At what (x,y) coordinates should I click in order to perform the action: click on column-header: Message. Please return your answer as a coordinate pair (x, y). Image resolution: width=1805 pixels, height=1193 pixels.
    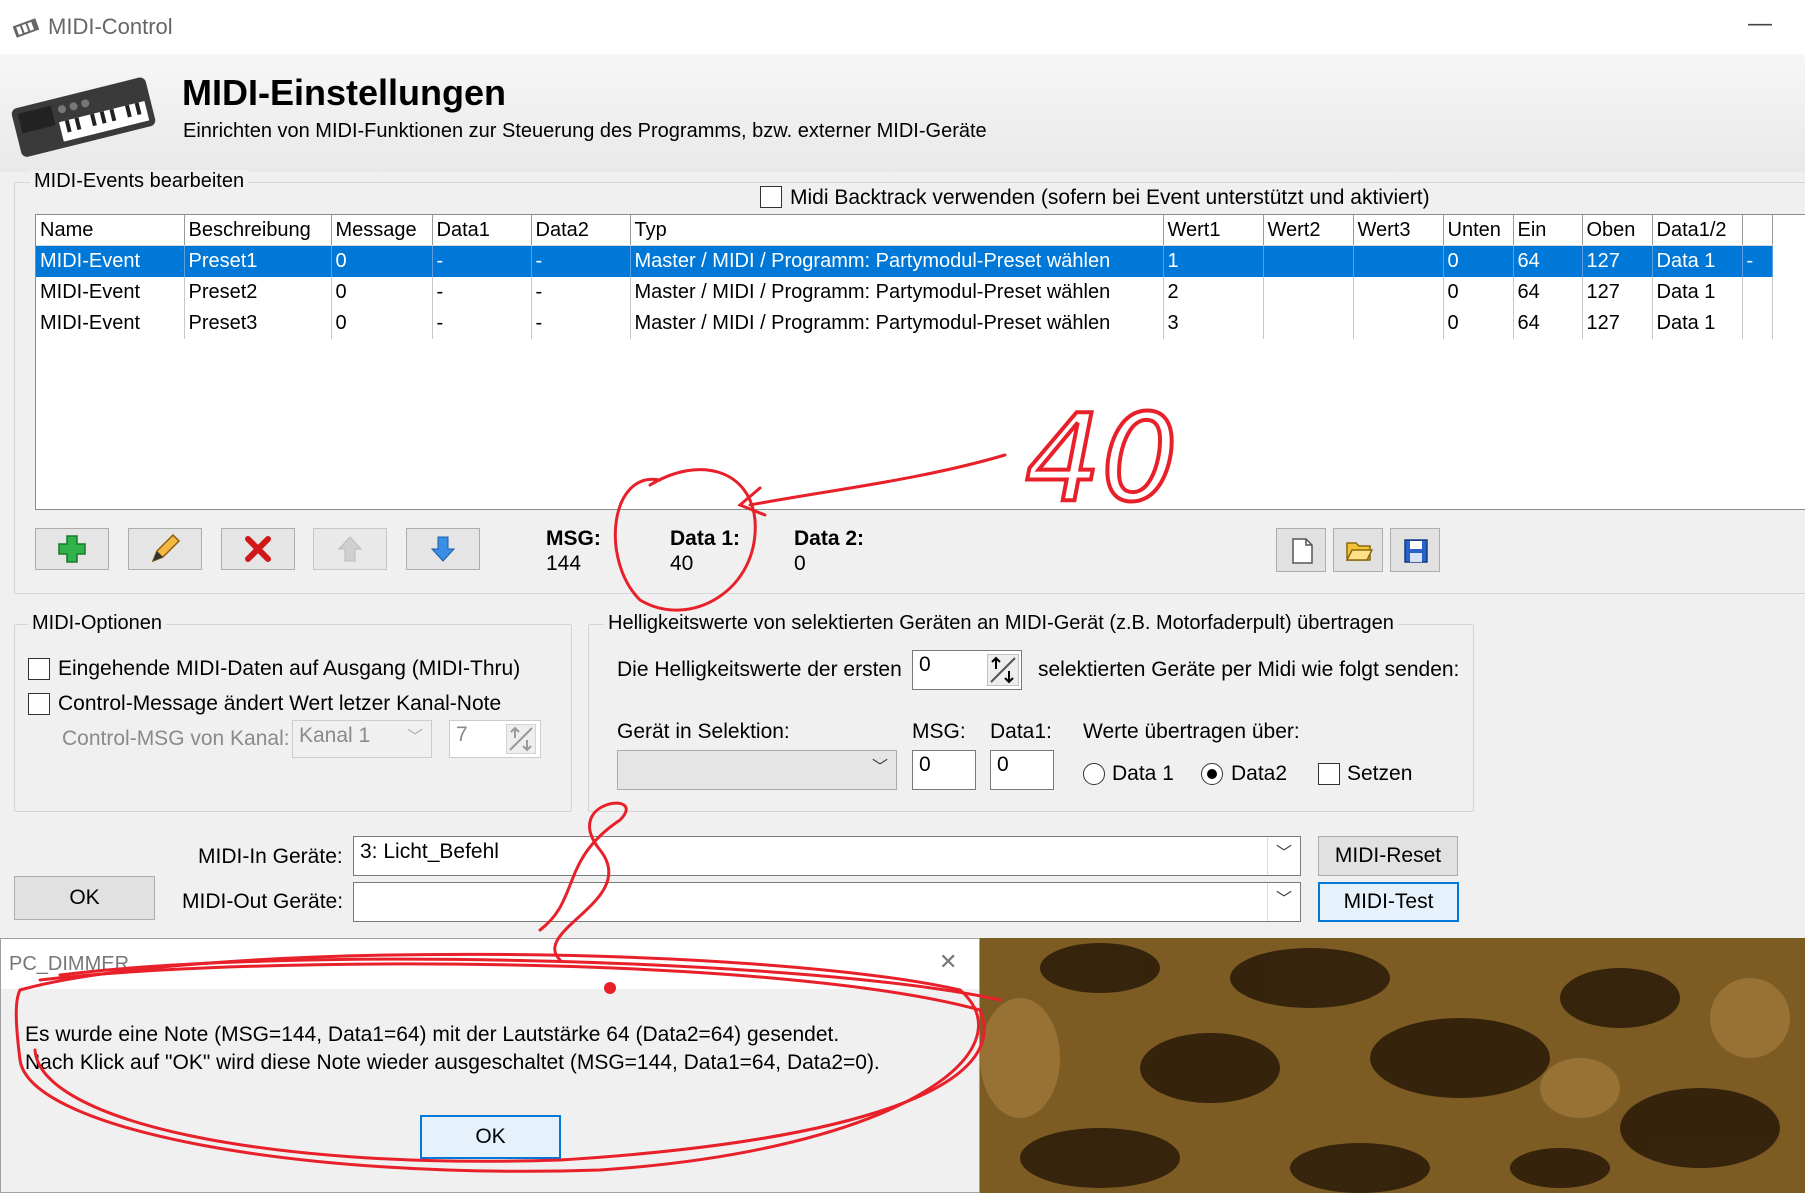
    Looking at the image, I should click on (382, 230).